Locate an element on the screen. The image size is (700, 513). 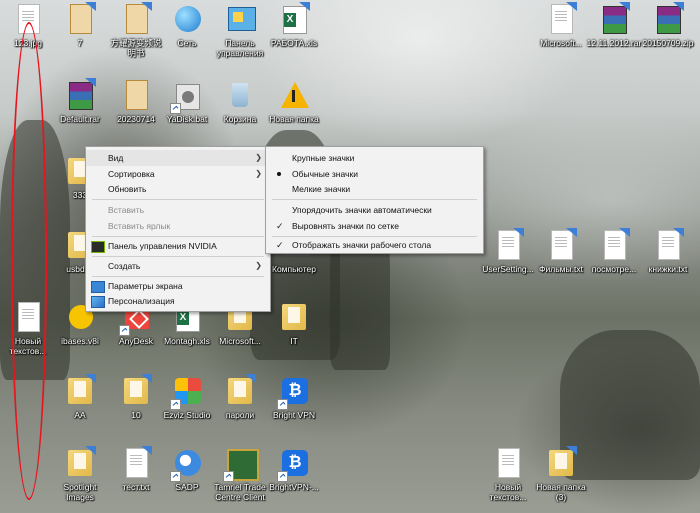
desktop-icon: 20230714 is located at coordinates (136, 102).